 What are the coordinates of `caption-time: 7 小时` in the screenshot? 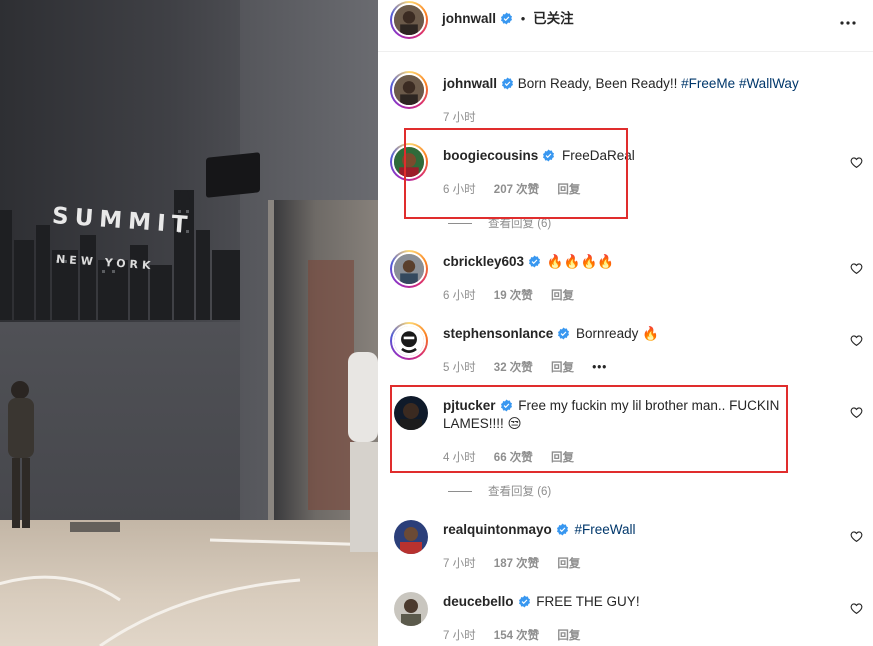 It's located at (459, 118).